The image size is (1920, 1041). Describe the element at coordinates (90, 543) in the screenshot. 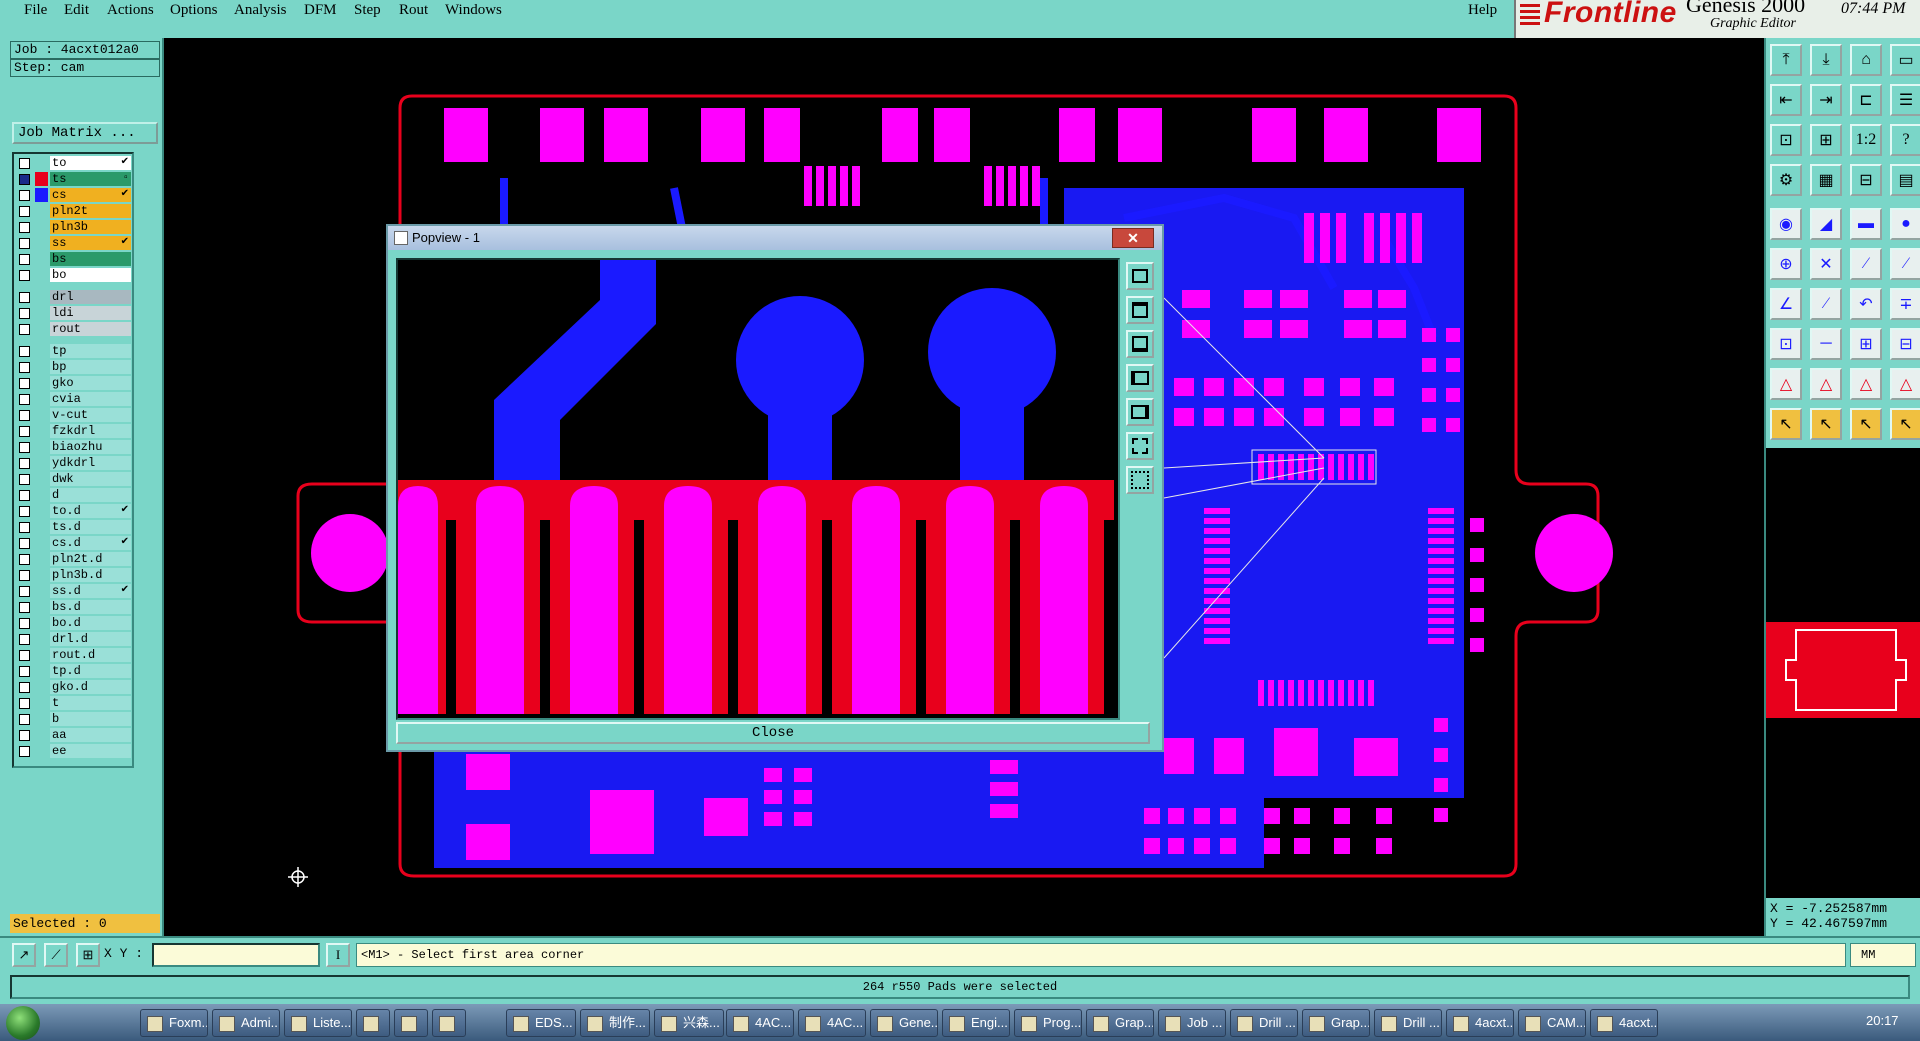

I see `layer-name: cs.d ✔` at that location.